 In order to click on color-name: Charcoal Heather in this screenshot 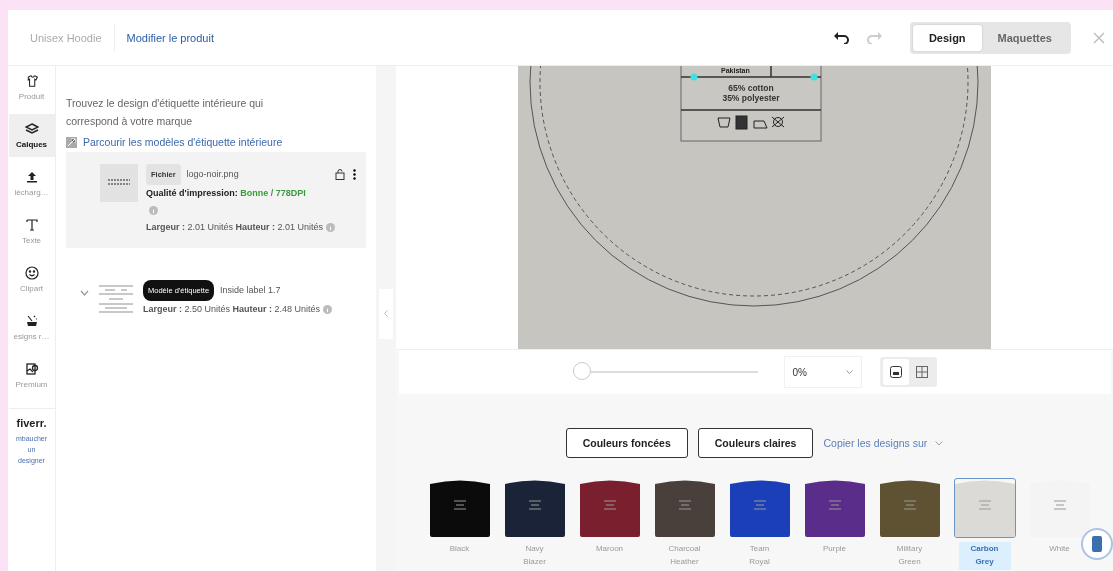, I will do `click(684, 555)`.